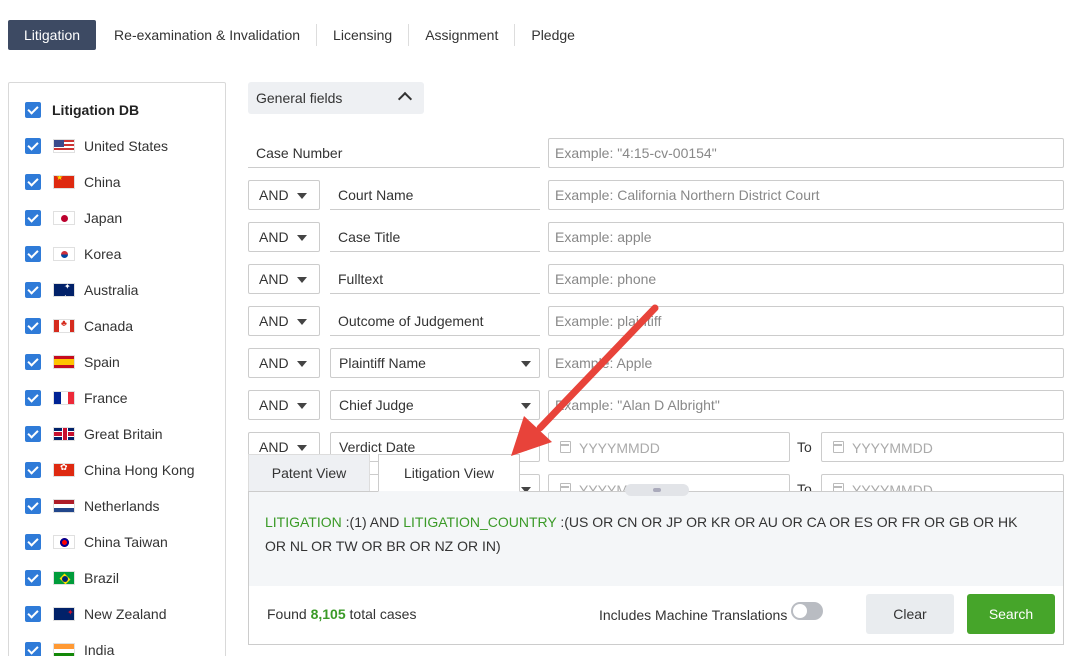  I want to click on sidebar-item-label: China, so click(102, 182).